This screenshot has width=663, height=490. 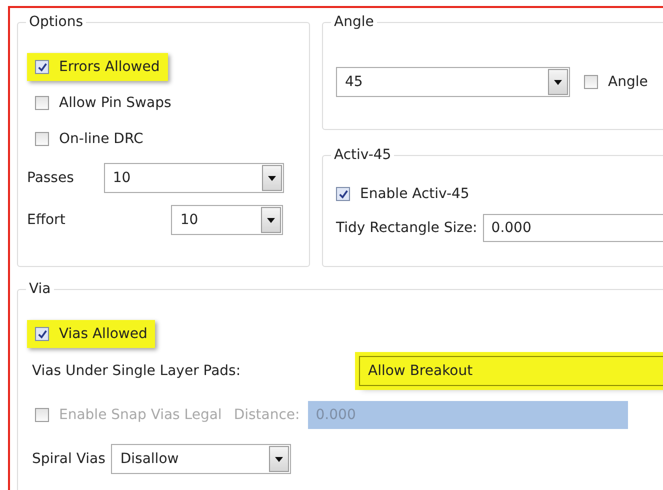 I want to click on checkbox: Vias Allowed, so click(x=91, y=334).